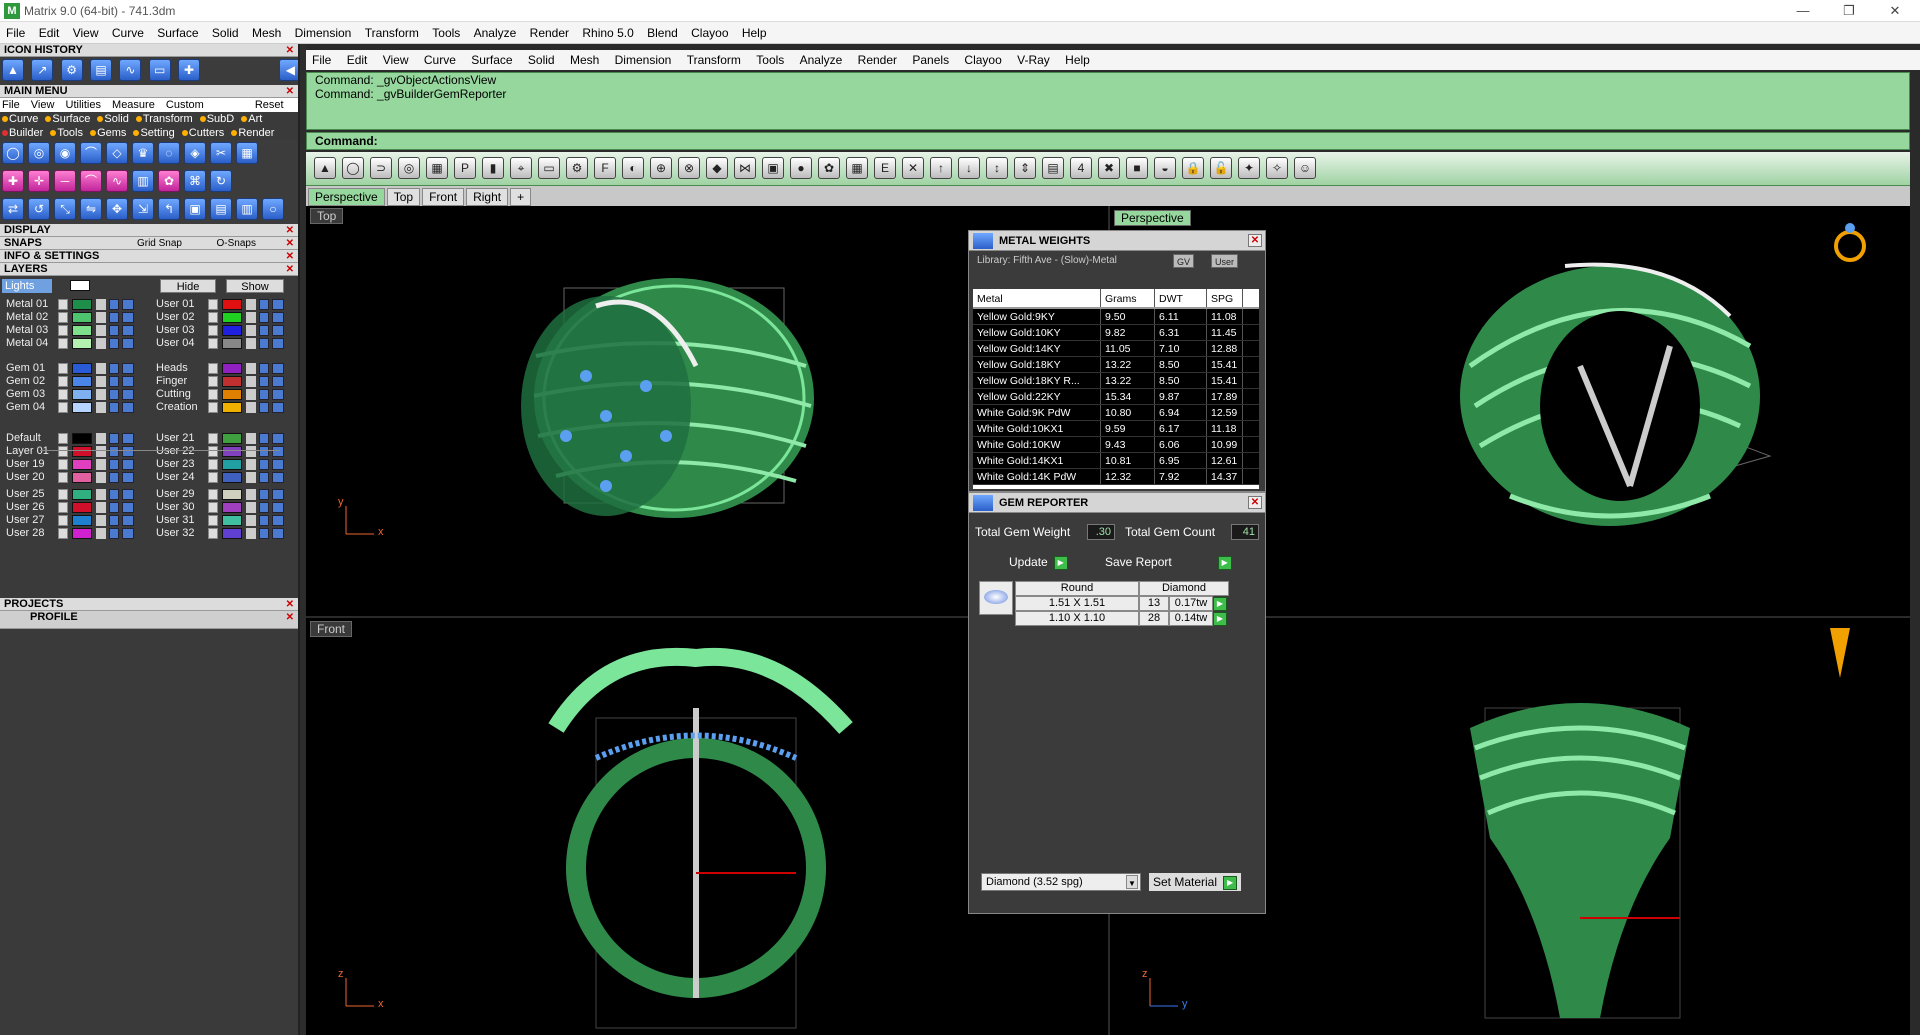  What do you see at coordinates (101, 70) in the screenshot?
I see `history-tool-icon: ▤` at bounding box center [101, 70].